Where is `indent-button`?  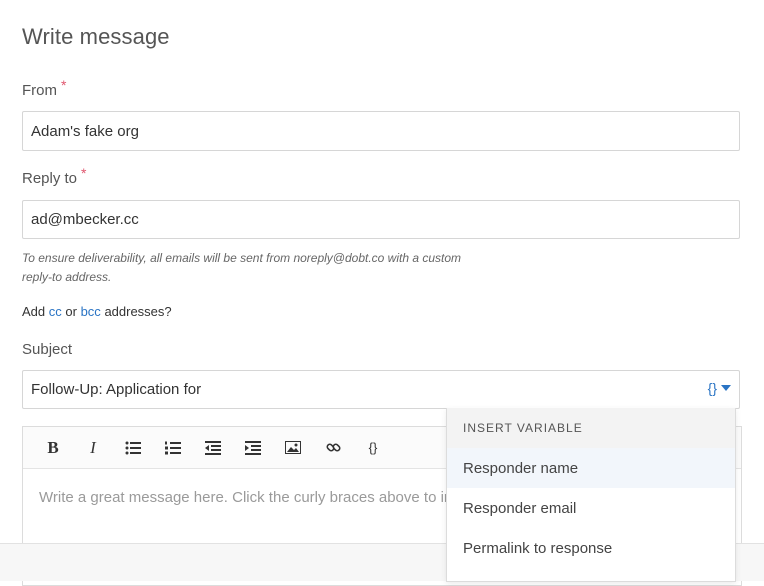
indent-button is located at coordinates (253, 448).